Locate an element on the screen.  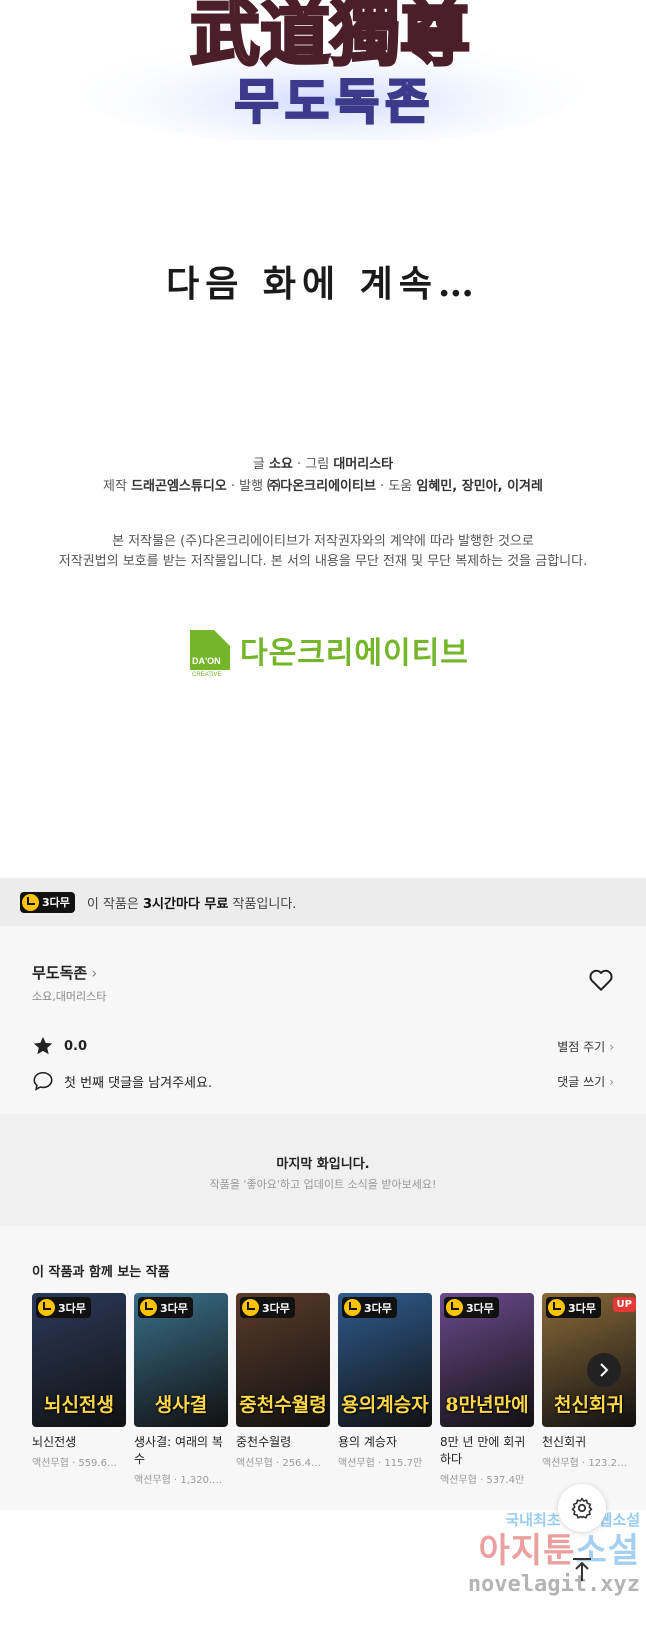
last-episode-section: 마지막 화입니다. 작품을 '좋아요'하고 업데이트 소식을 받아보세요! is located at coordinates (323, 1170).